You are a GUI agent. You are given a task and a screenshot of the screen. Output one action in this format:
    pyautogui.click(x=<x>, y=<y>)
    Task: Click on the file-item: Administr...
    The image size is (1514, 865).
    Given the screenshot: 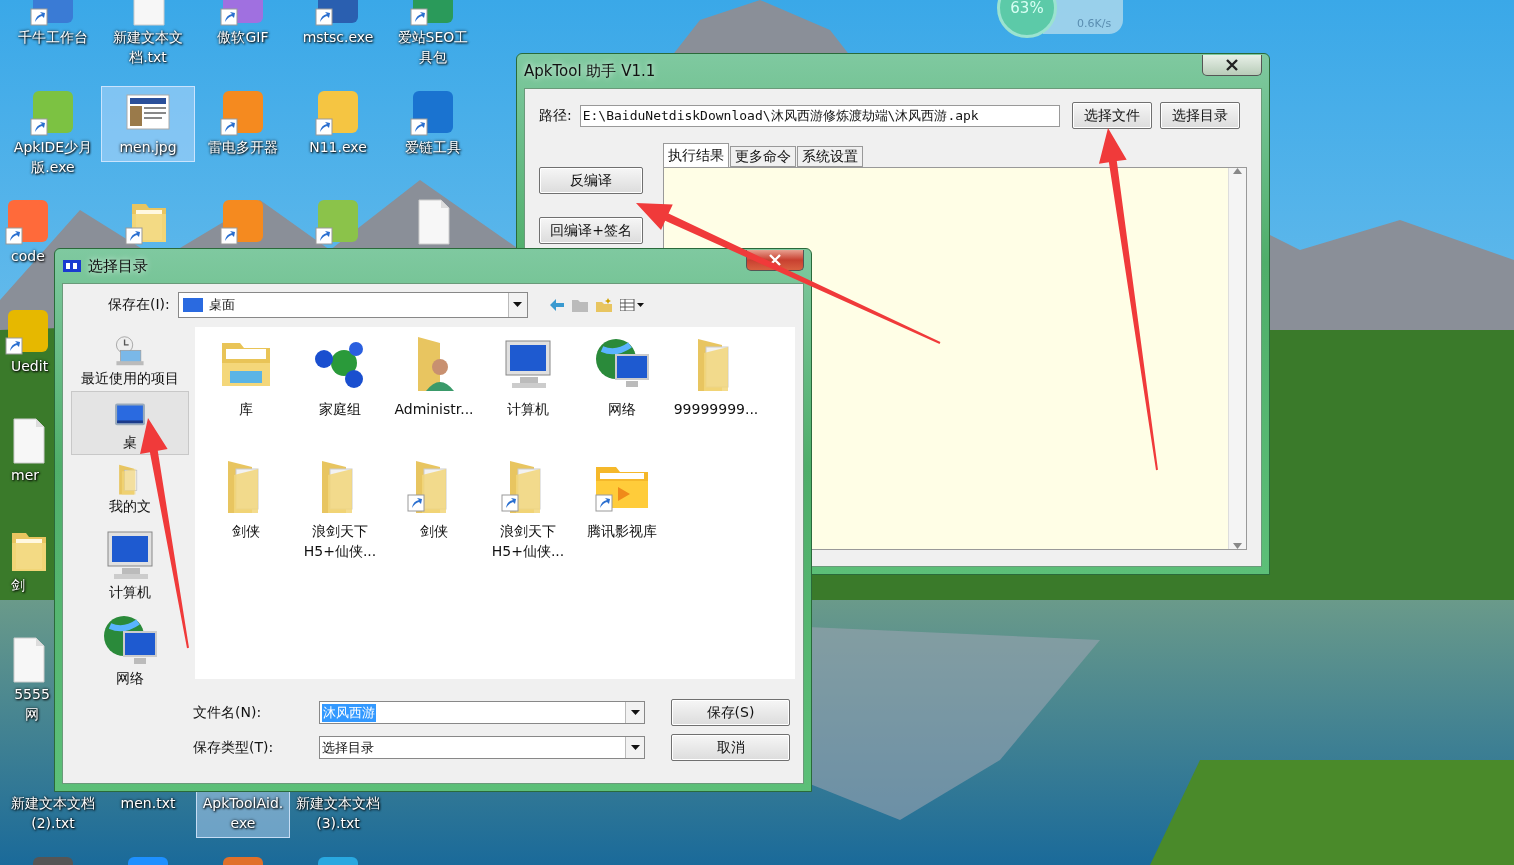 What is the action you would take?
    pyautogui.click(x=434, y=394)
    